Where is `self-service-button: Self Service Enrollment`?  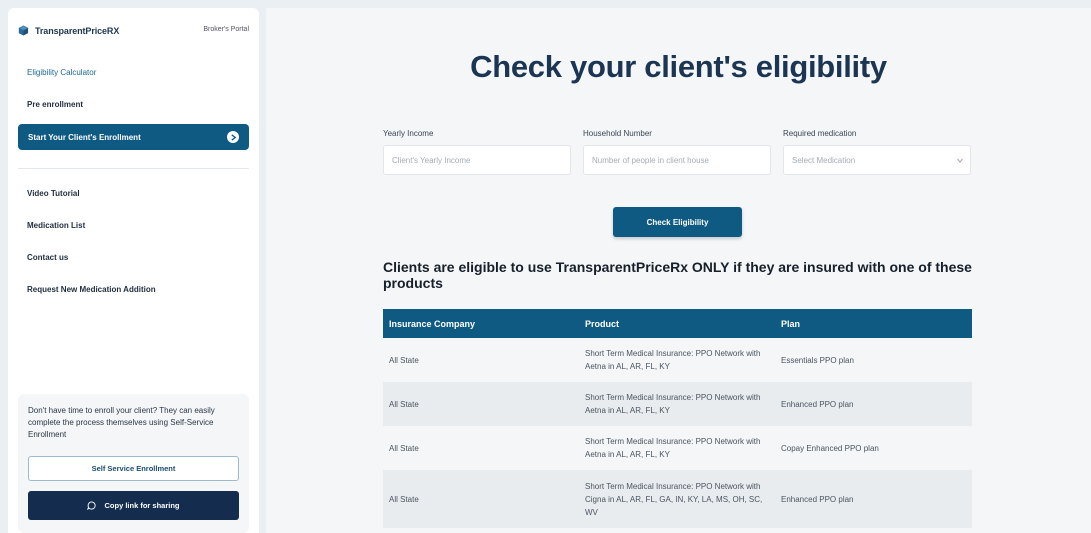 self-service-button: Self Service Enrollment is located at coordinates (133, 468).